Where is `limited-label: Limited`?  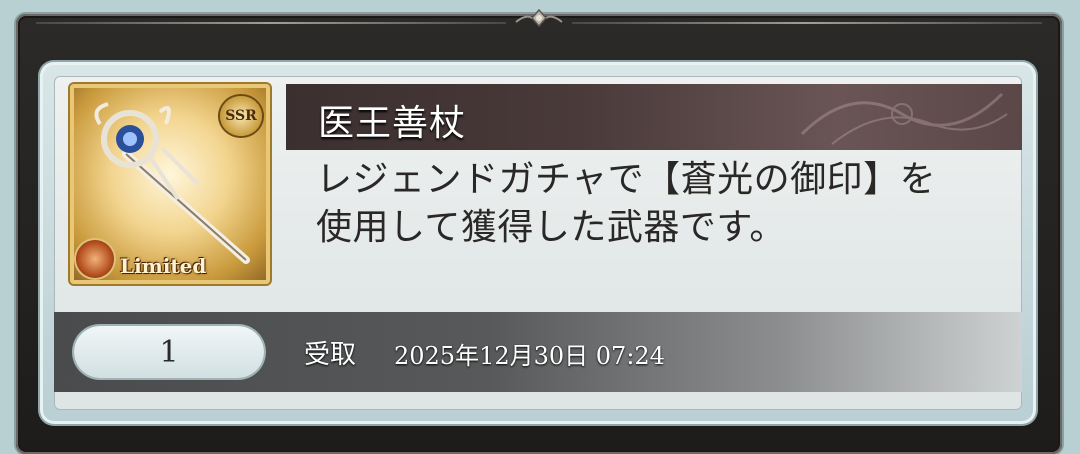
limited-label: Limited is located at coordinates (163, 266).